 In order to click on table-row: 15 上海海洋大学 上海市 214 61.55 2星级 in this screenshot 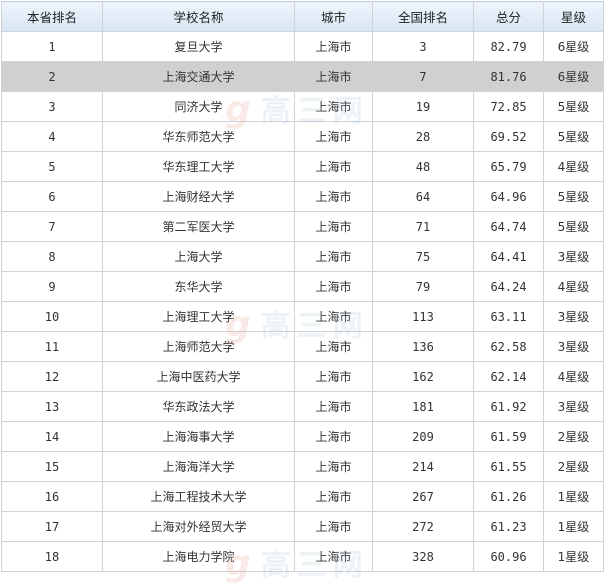, I will do `click(302, 466)`.